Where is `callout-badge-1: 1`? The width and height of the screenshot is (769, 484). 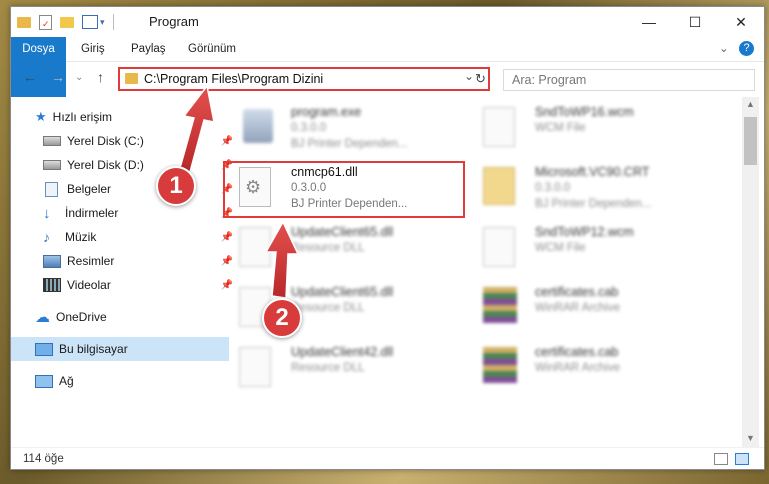 callout-badge-1: 1 is located at coordinates (176, 186).